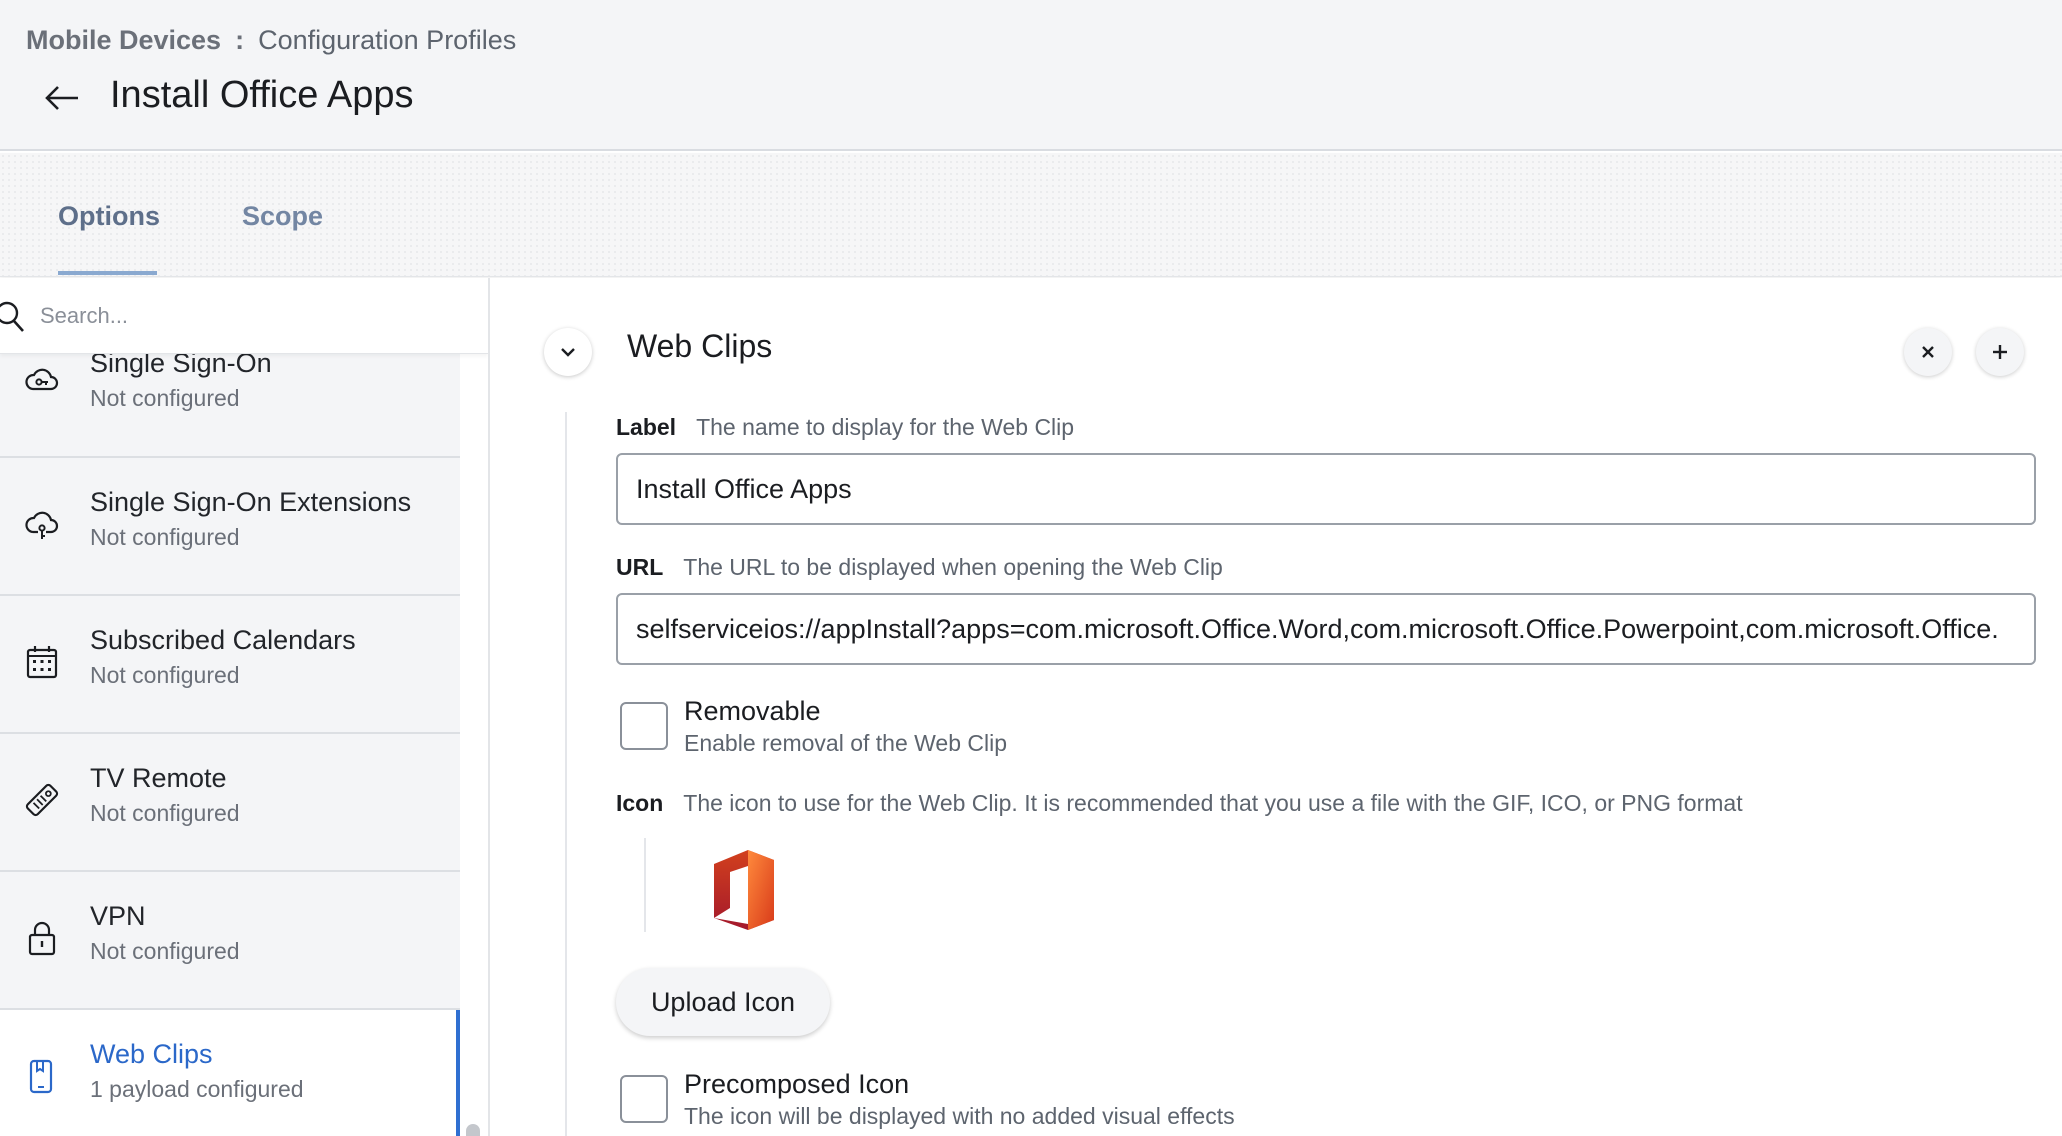  What do you see at coordinates (640, 803) in the screenshot?
I see `icon-field-name: Icon` at bounding box center [640, 803].